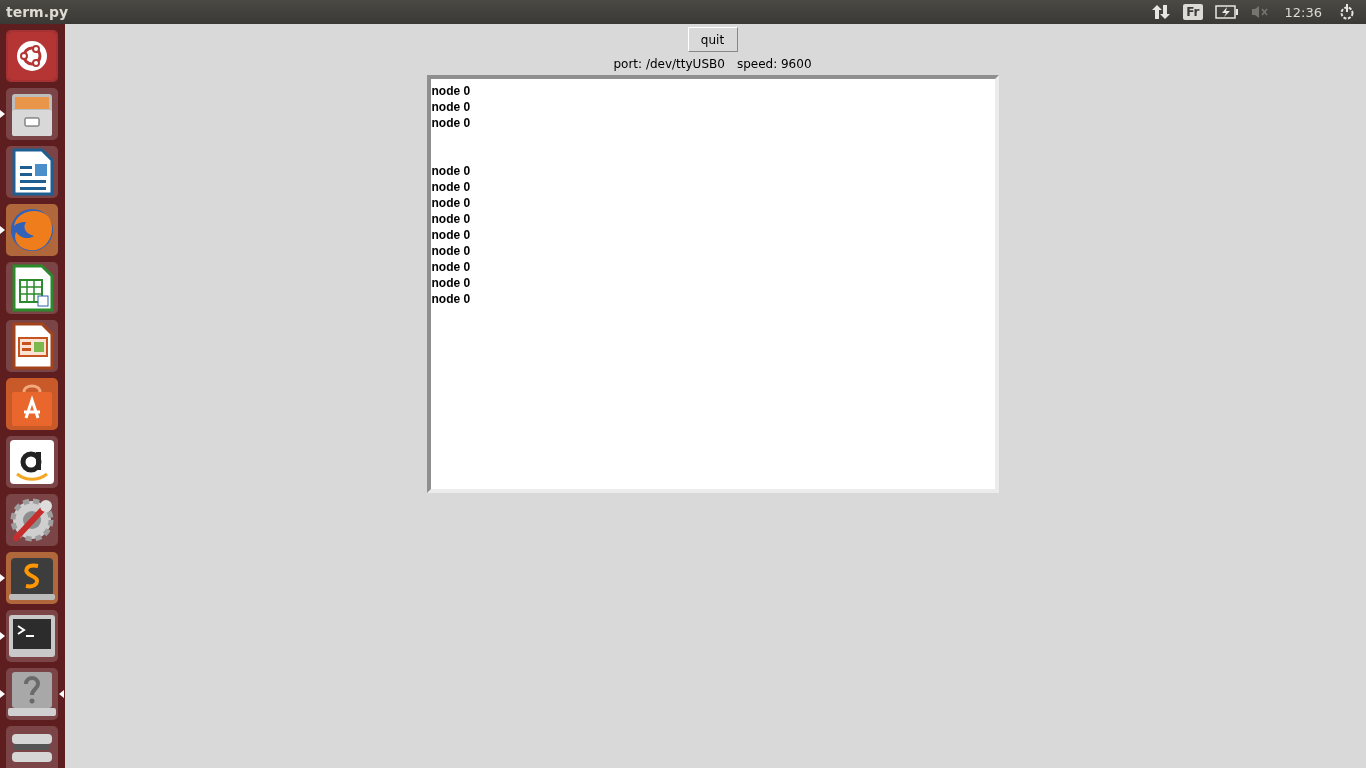 The height and width of the screenshot is (768, 1366). What do you see at coordinates (712, 39) in the screenshot?
I see `quit-button: quit` at bounding box center [712, 39].